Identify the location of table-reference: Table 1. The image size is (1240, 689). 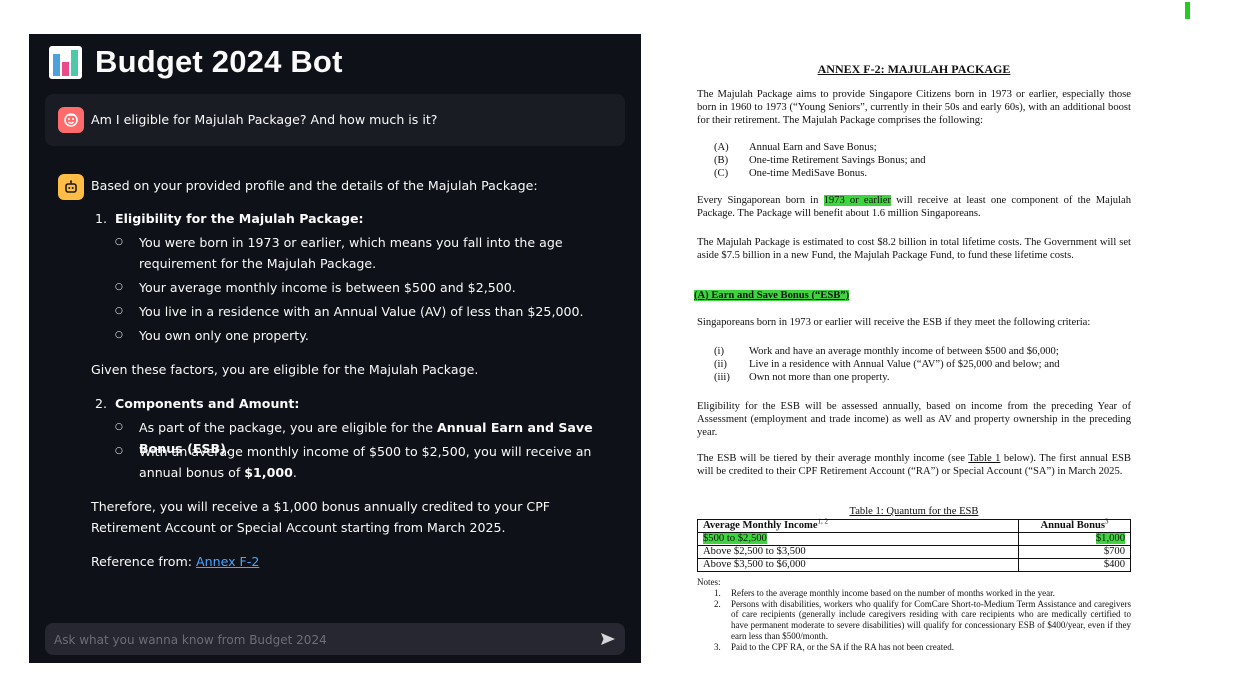
(984, 458).